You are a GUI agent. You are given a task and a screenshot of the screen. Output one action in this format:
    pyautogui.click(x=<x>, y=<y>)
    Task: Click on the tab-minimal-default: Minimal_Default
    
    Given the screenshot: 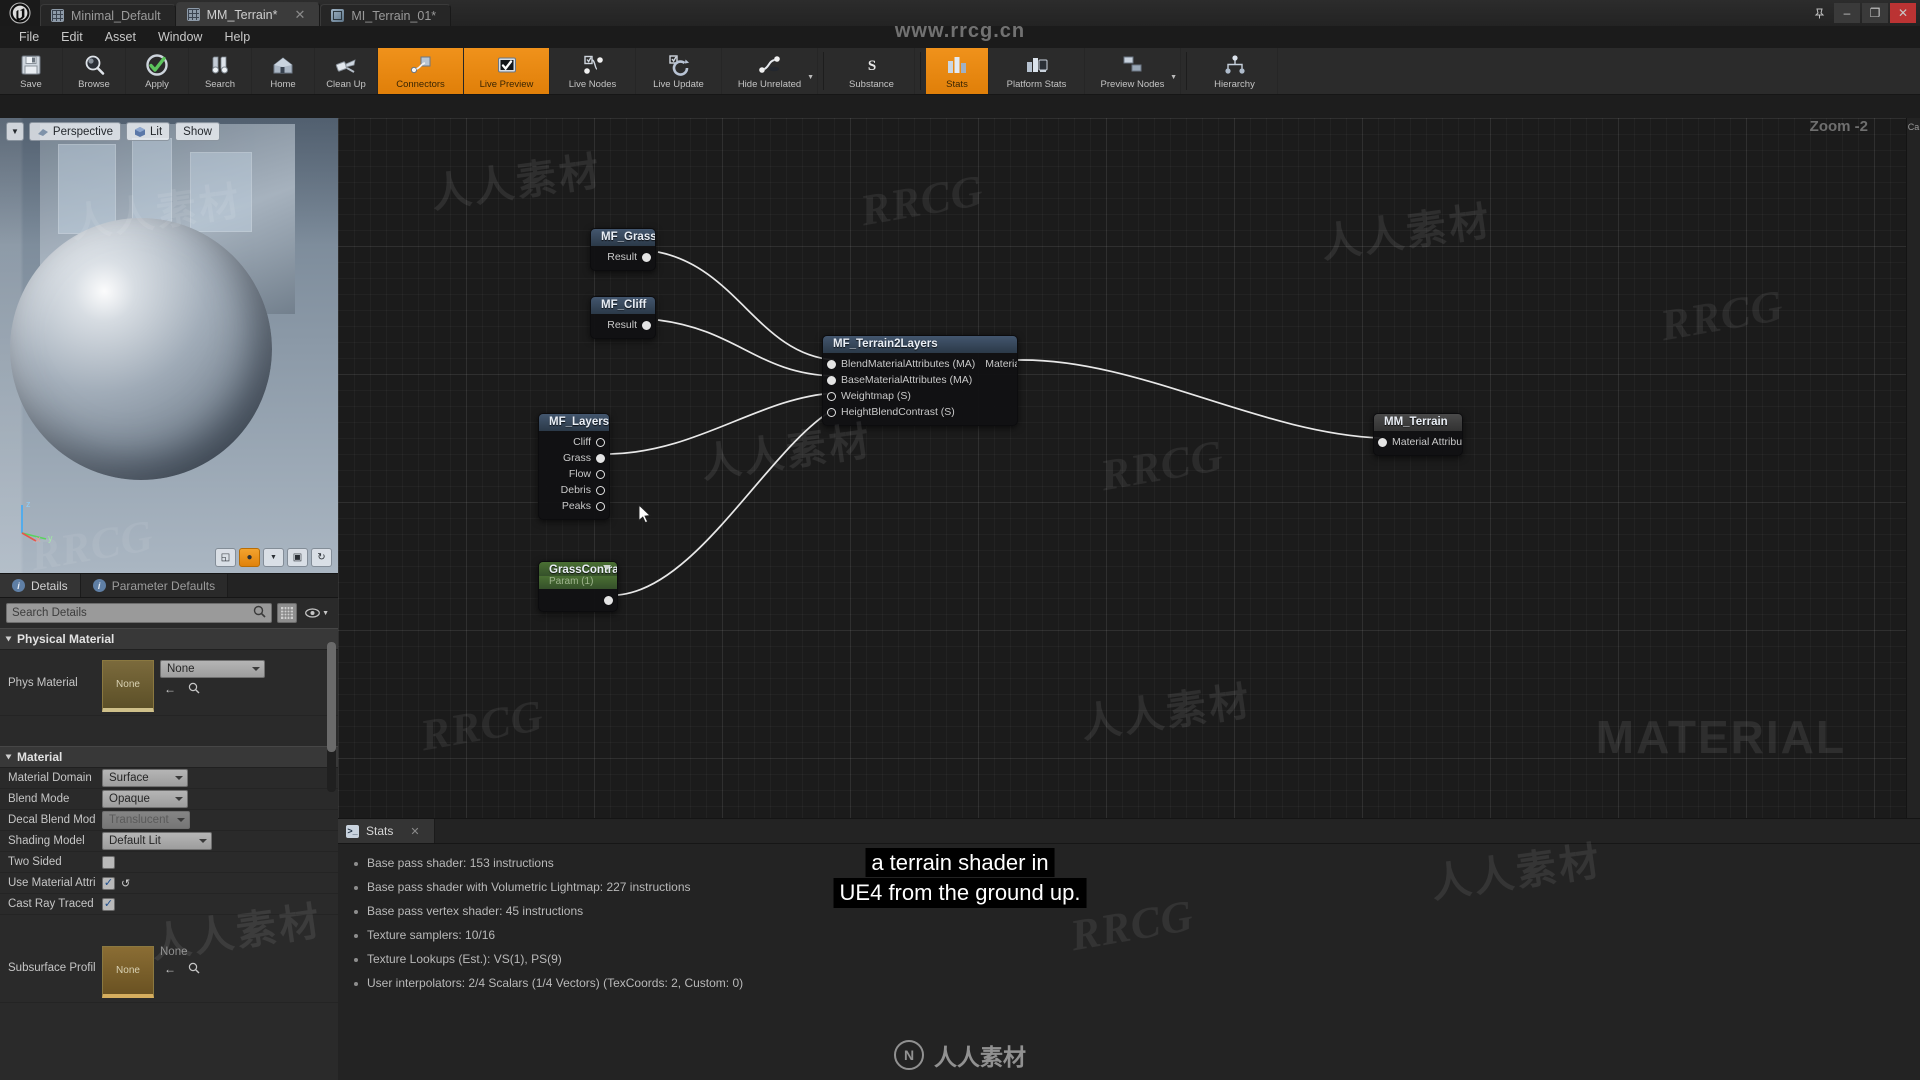 What is the action you would take?
    pyautogui.click(x=108, y=15)
    